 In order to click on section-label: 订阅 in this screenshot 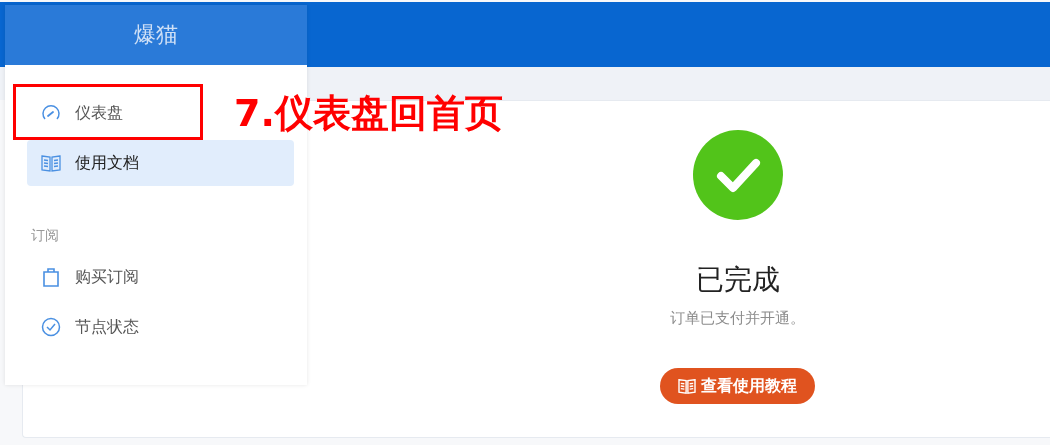, I will do `click(45, 236)`.